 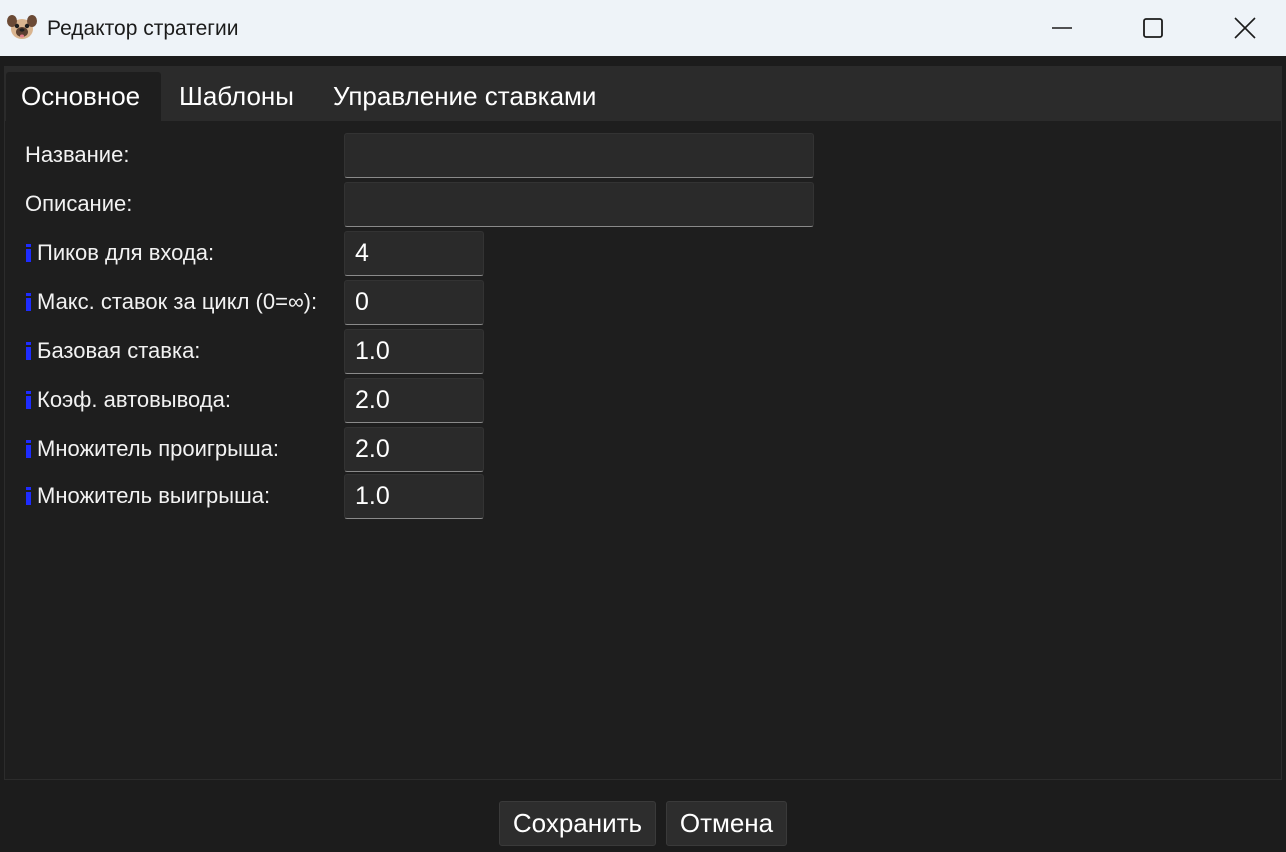 I want to click on close-icon, so click(x=1245, y=28).